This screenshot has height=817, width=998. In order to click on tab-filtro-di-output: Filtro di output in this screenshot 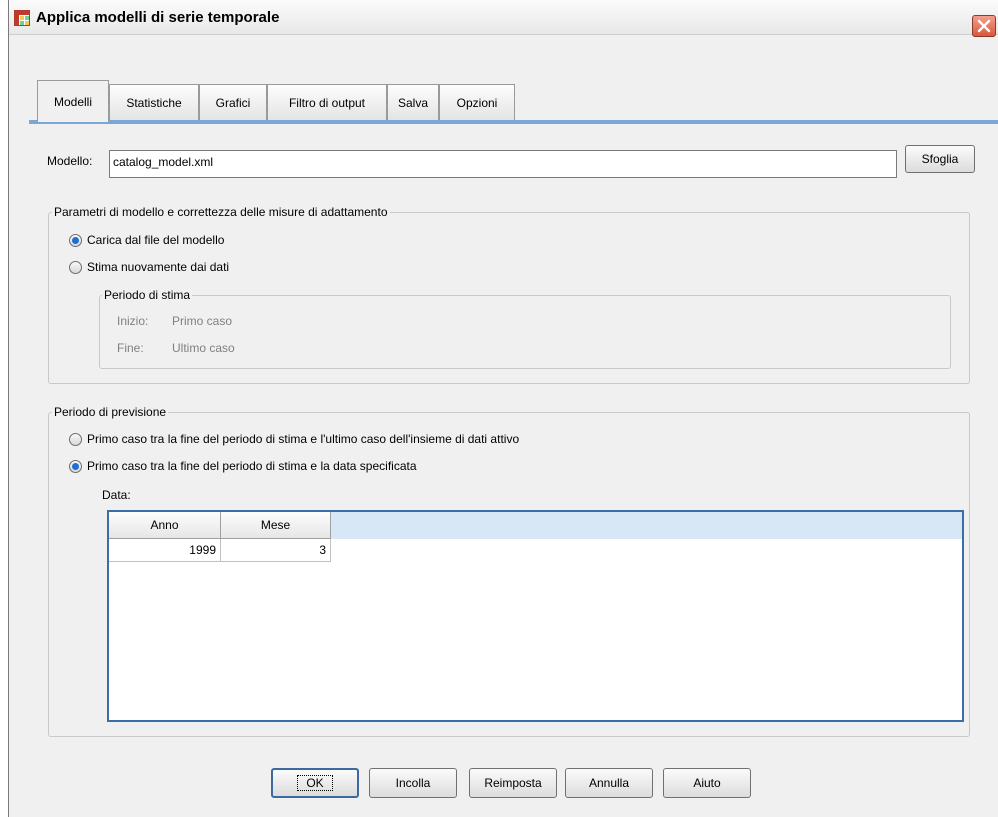, I will do `click(327, 102)`.